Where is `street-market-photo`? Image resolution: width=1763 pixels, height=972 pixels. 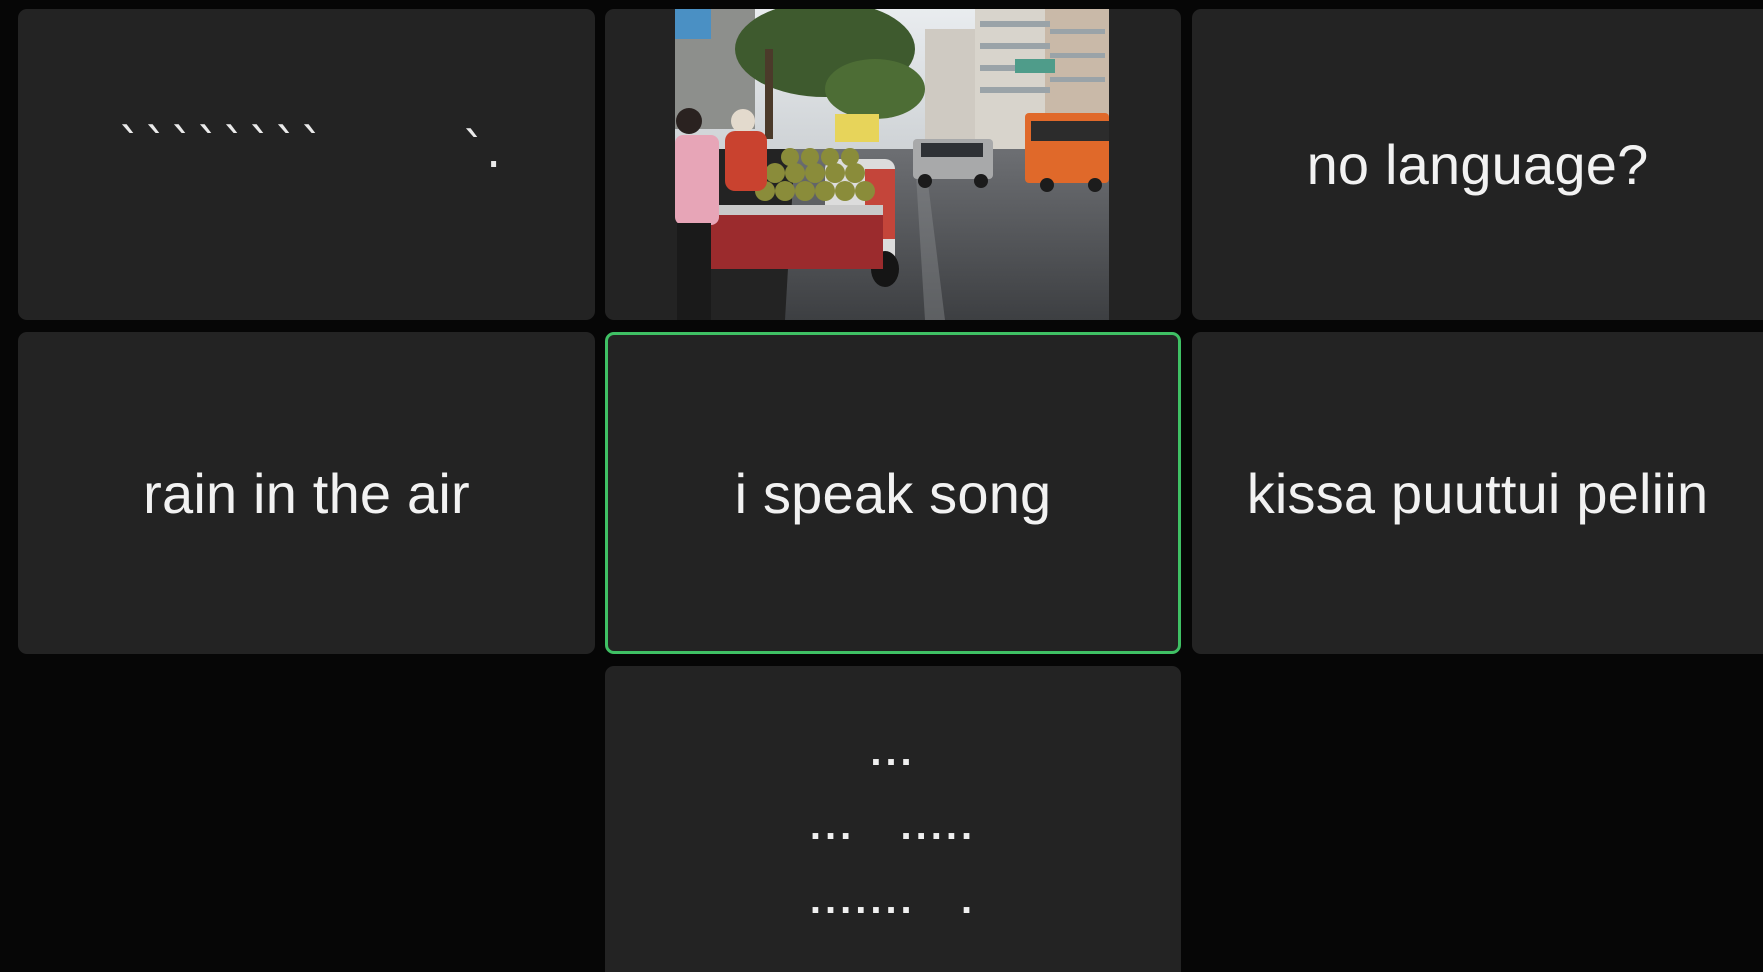
street-market-photo is located at coordinates (892, 164).